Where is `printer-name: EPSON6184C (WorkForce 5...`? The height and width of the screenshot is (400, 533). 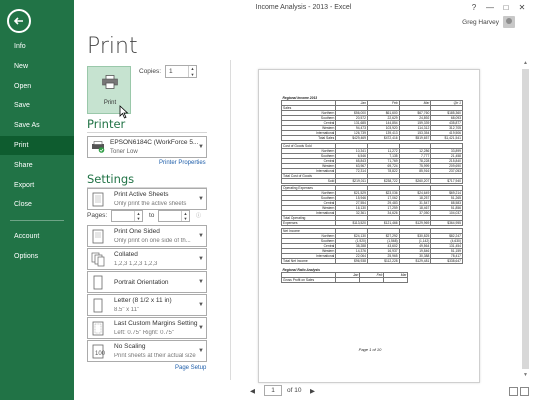
printer-name: EPSON6184C (WorkForce 5... is located at coordinates (154, 142).